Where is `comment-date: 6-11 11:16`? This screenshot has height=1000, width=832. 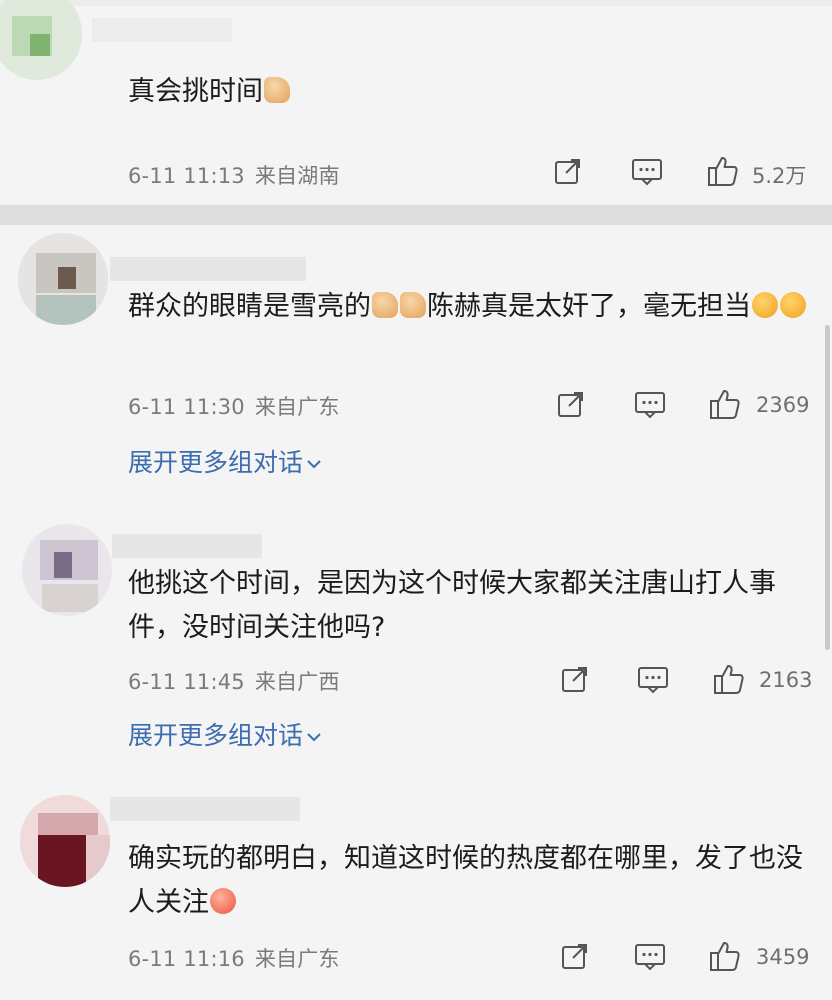
comment-date: 6-11 11:16 is located at coordinates (186, 959).